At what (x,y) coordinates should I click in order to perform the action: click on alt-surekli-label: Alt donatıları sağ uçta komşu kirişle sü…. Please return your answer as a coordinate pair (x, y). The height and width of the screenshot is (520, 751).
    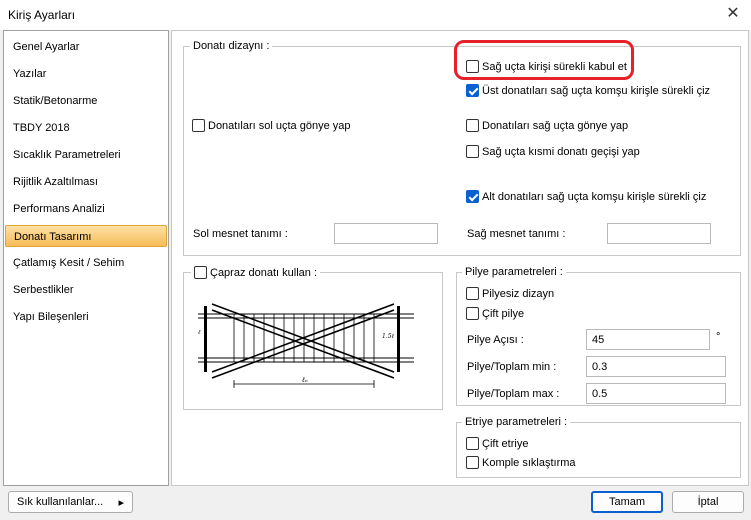
    Looking at the image, I should click on (594, 196).